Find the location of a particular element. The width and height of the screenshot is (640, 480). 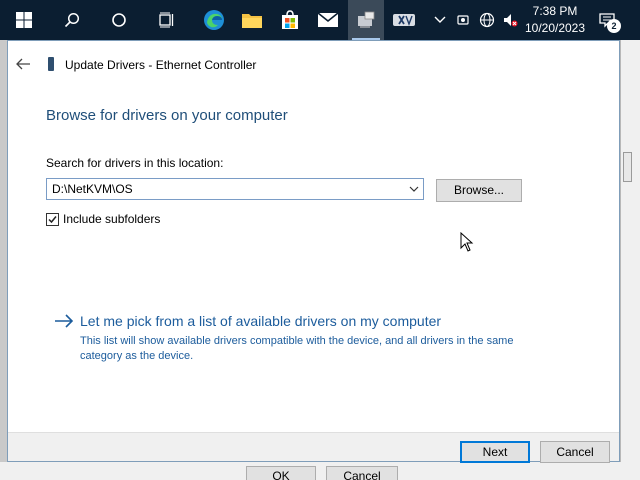

search-icon is located at coordinates (72, 20).